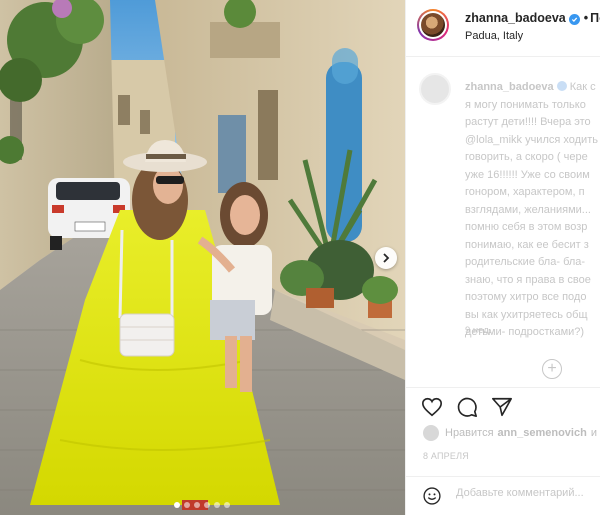 The image size is (600, 515). Describe the element at coordinates (446, 456) in the screenshot. I see `post-date: 8 АПРЕЛЯ` at that location.